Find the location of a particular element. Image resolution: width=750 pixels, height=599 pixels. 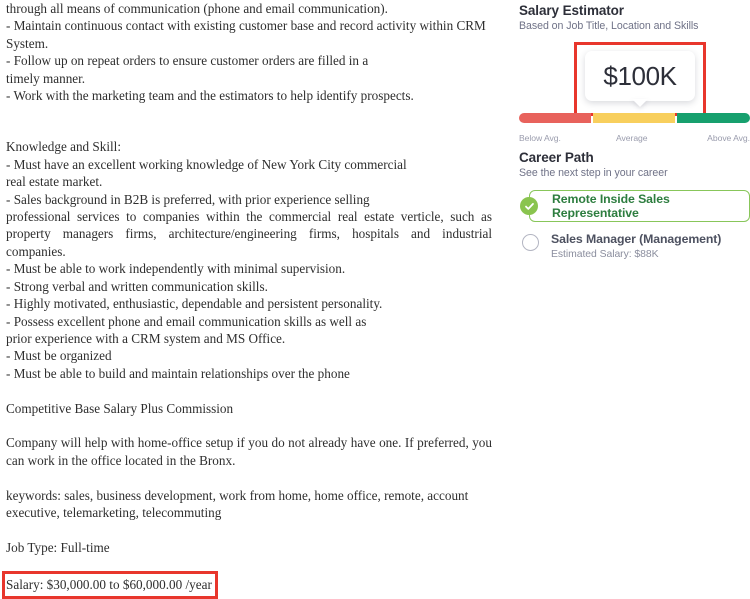

job-description-line: Competitive Base Salary Plus Commission is located at coordinates (120, 408).